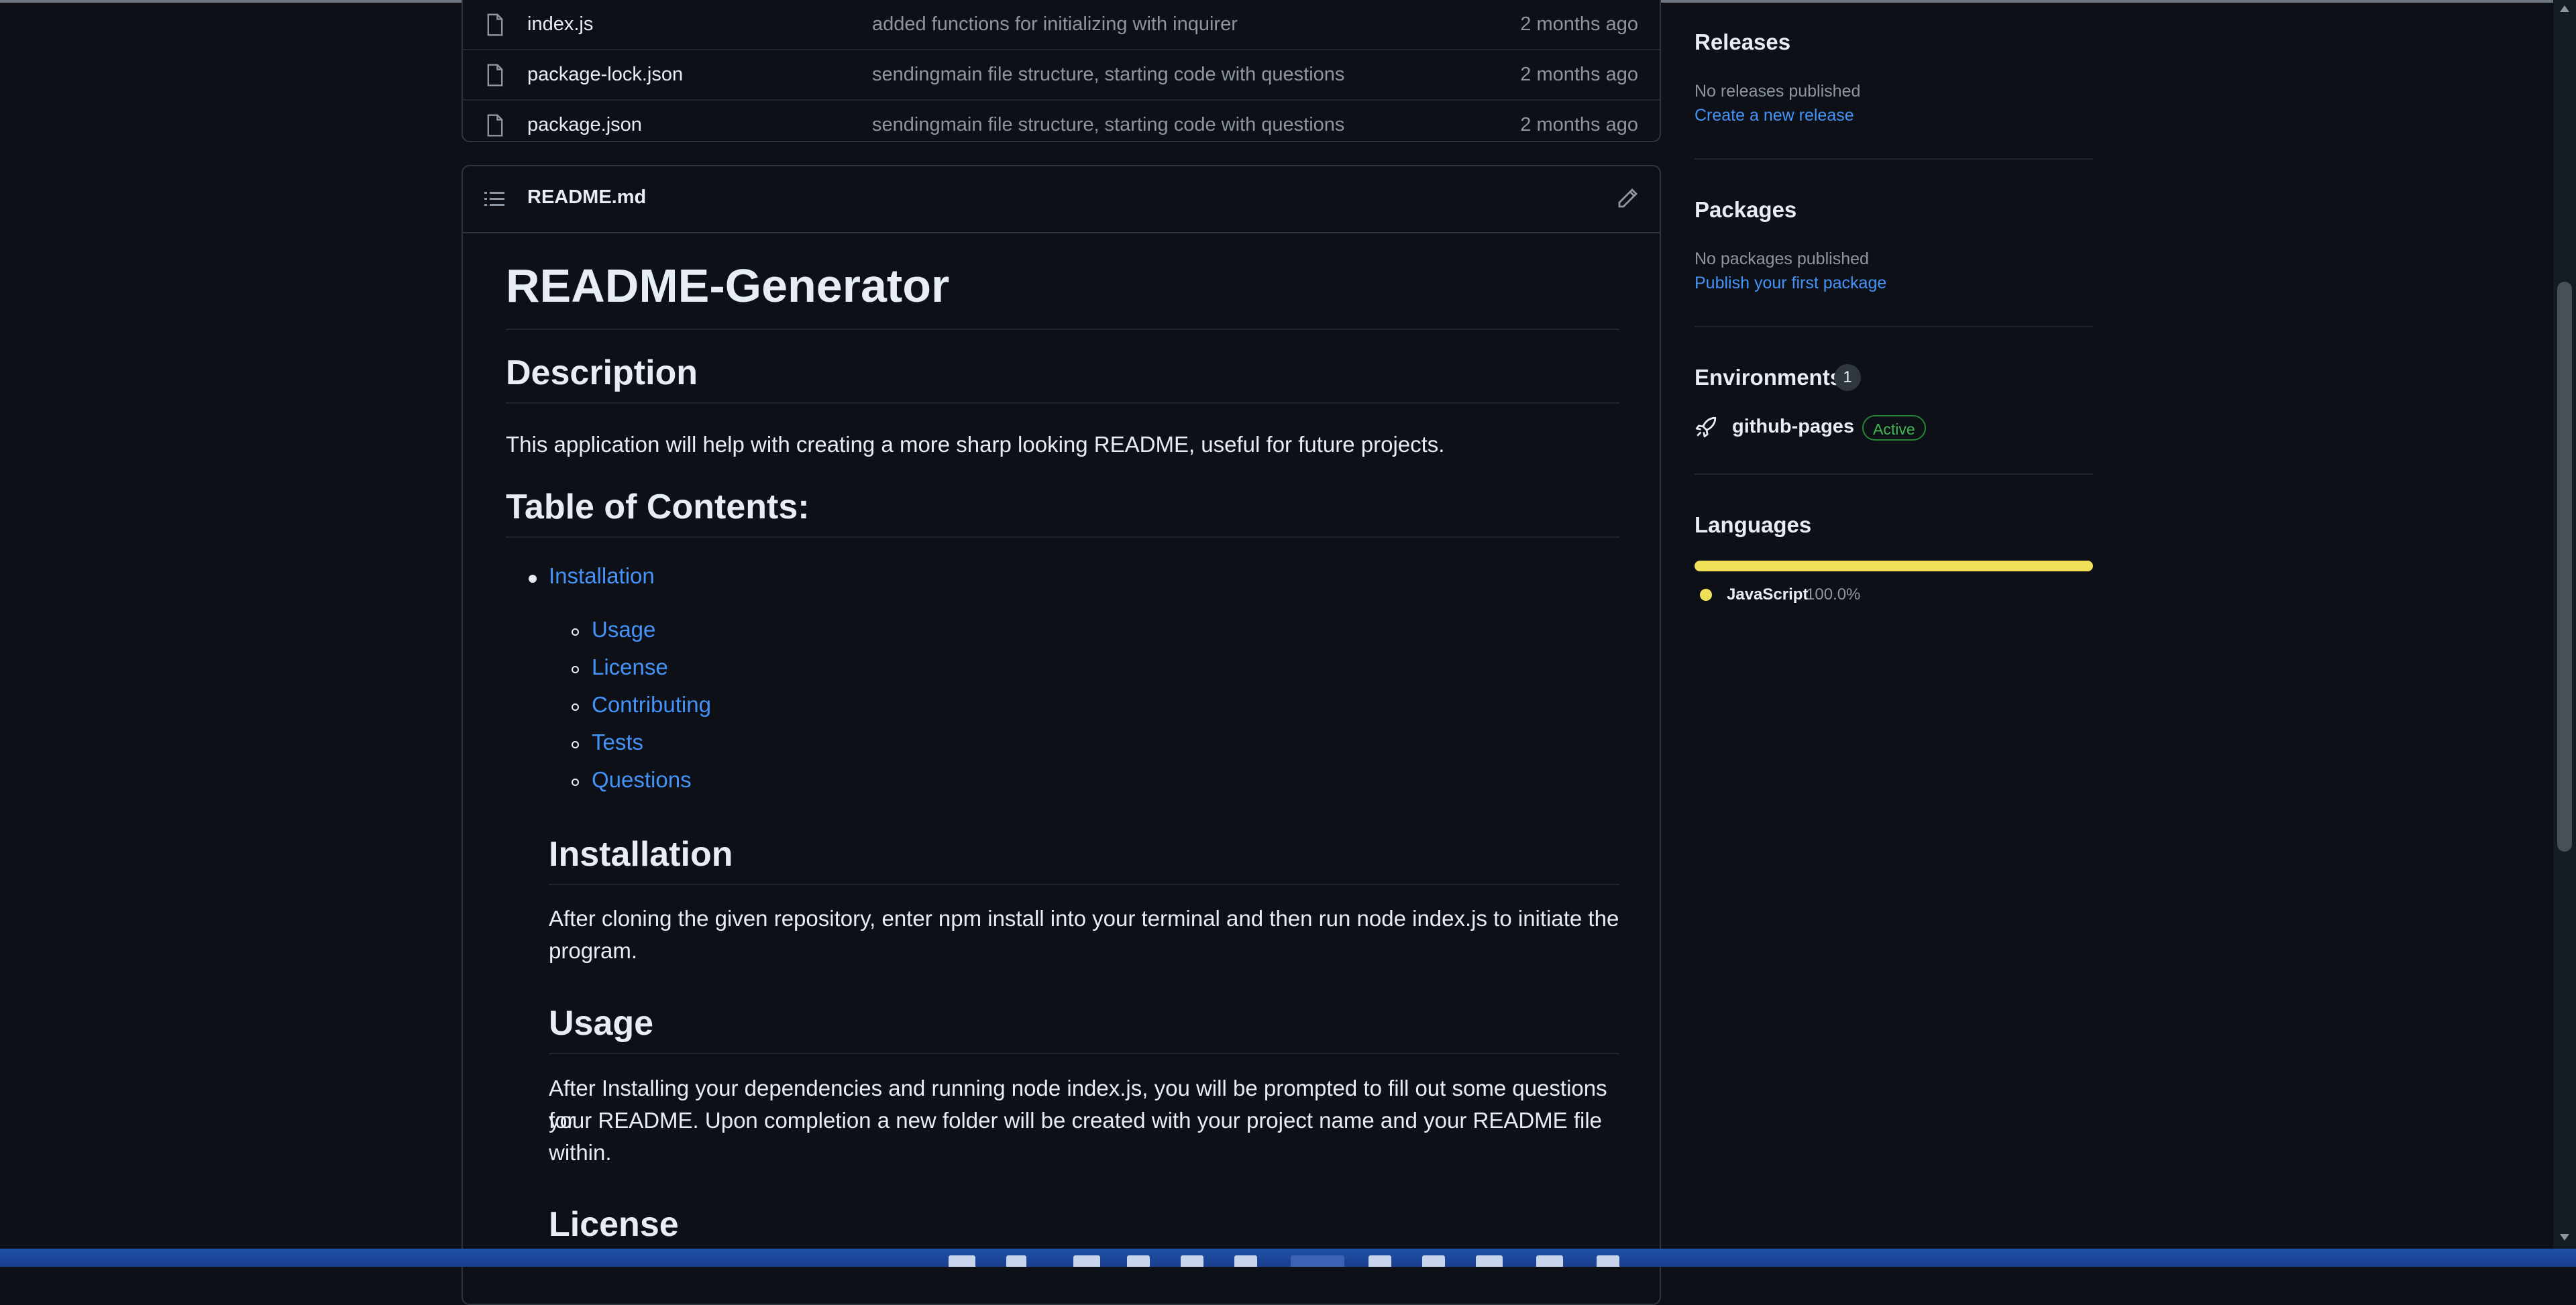  I want to click on readme-title: README-Generator, so click(1062, 294).